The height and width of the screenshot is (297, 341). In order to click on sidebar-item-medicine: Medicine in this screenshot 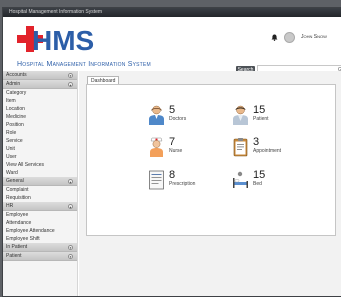, I will do `click(40, 117)`.